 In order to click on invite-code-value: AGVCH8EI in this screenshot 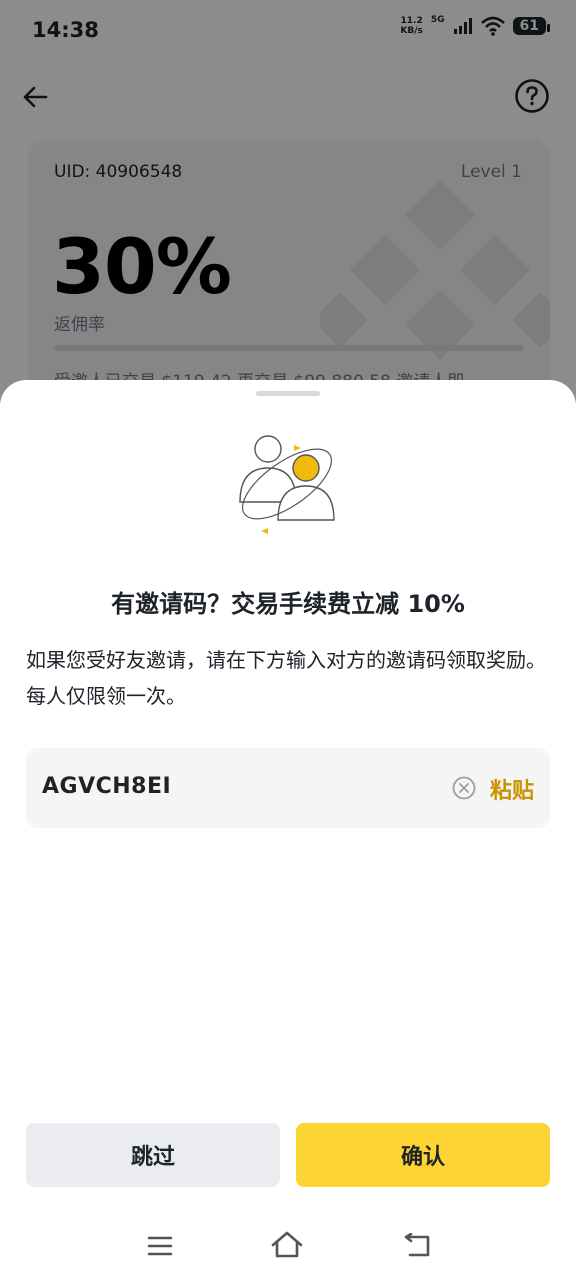, I will do `click(106, 786)`.